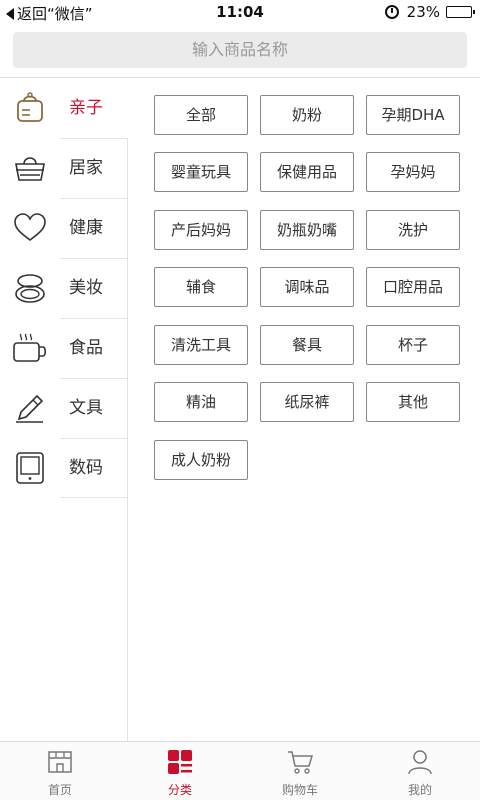  What do you see at coordinates (30, 169) in the screenshot?
I see `basket-icon` at bounding box center [30, 169].